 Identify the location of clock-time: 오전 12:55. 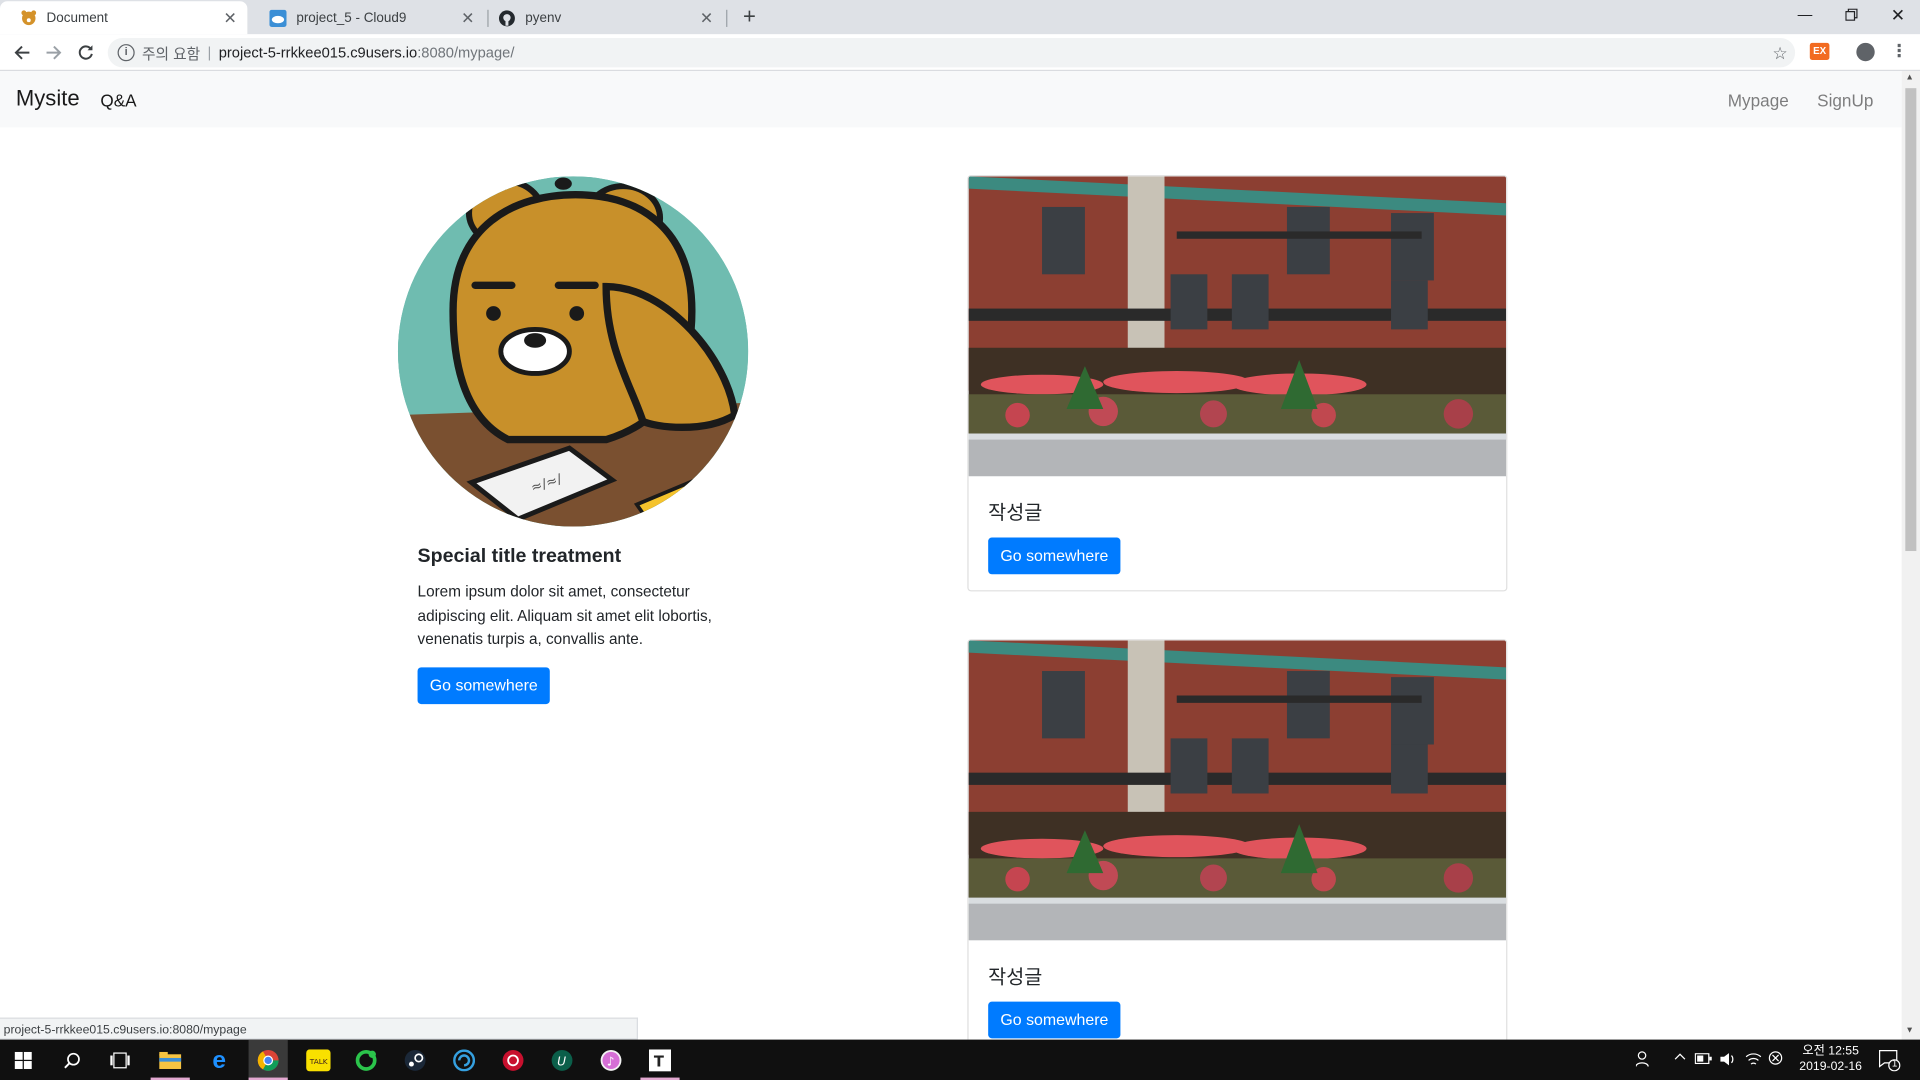
(1830, 1051).